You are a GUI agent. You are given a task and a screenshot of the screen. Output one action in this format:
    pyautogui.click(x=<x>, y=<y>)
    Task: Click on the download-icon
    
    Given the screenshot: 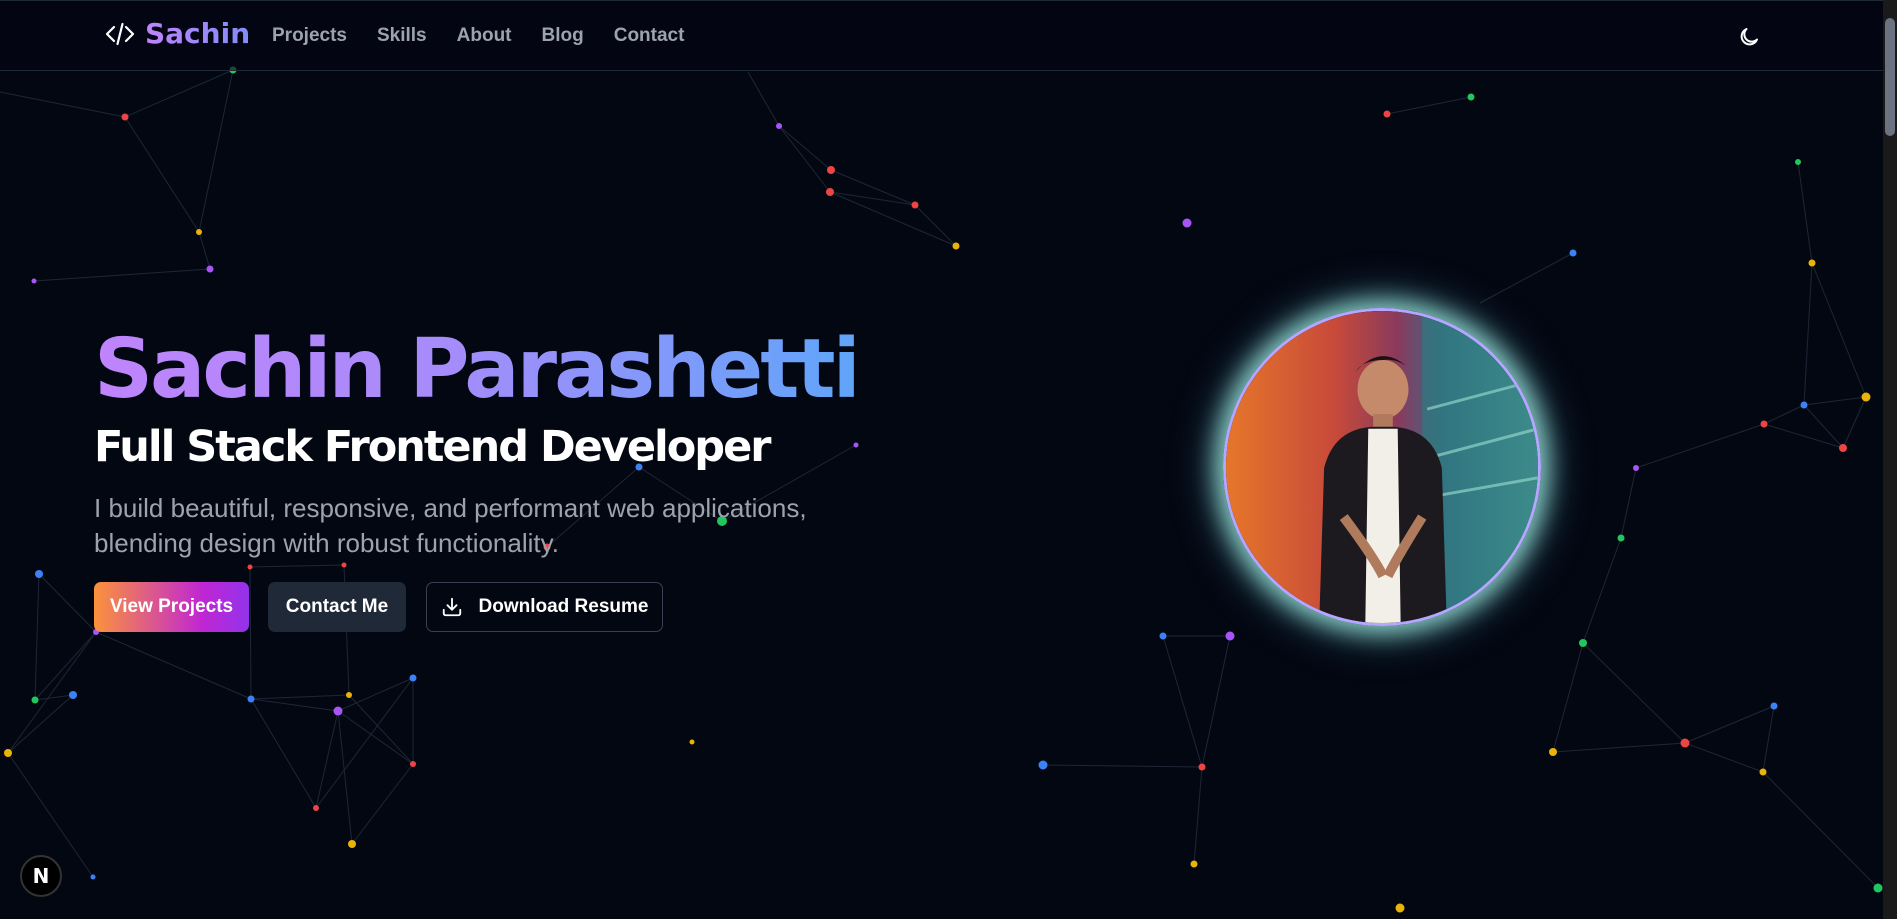 What is the action you would take?
    pyautogui.click(x=451, y=607)
    